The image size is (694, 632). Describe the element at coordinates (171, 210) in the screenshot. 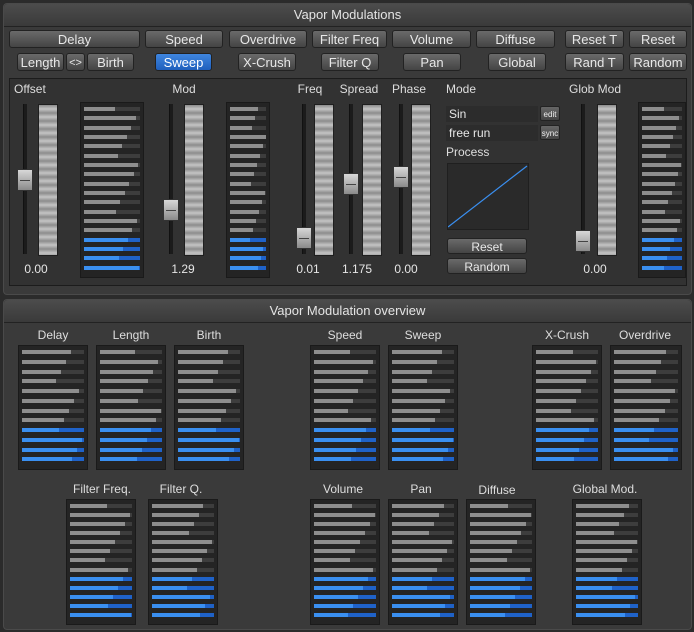

I see `mod-slider-thumb` at that location.